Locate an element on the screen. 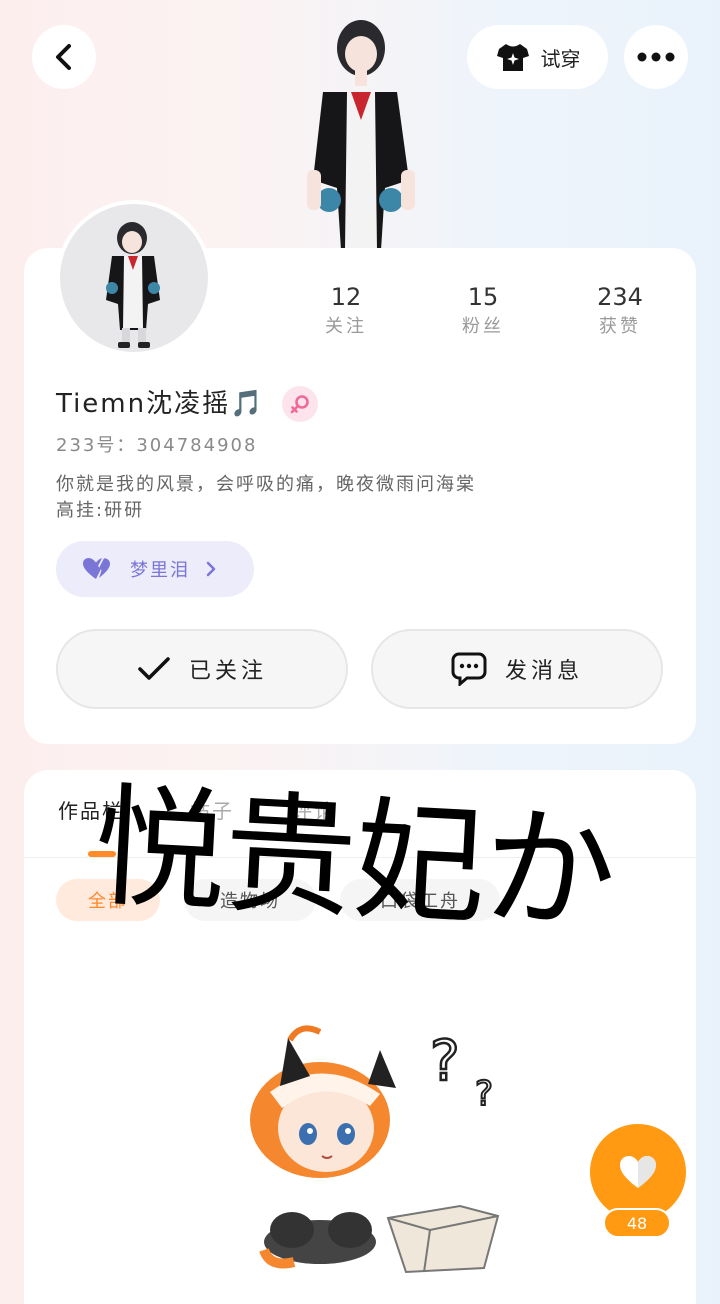 This screenshot has width=720, height=1304. like-button is located at coordinates (638, 1172).